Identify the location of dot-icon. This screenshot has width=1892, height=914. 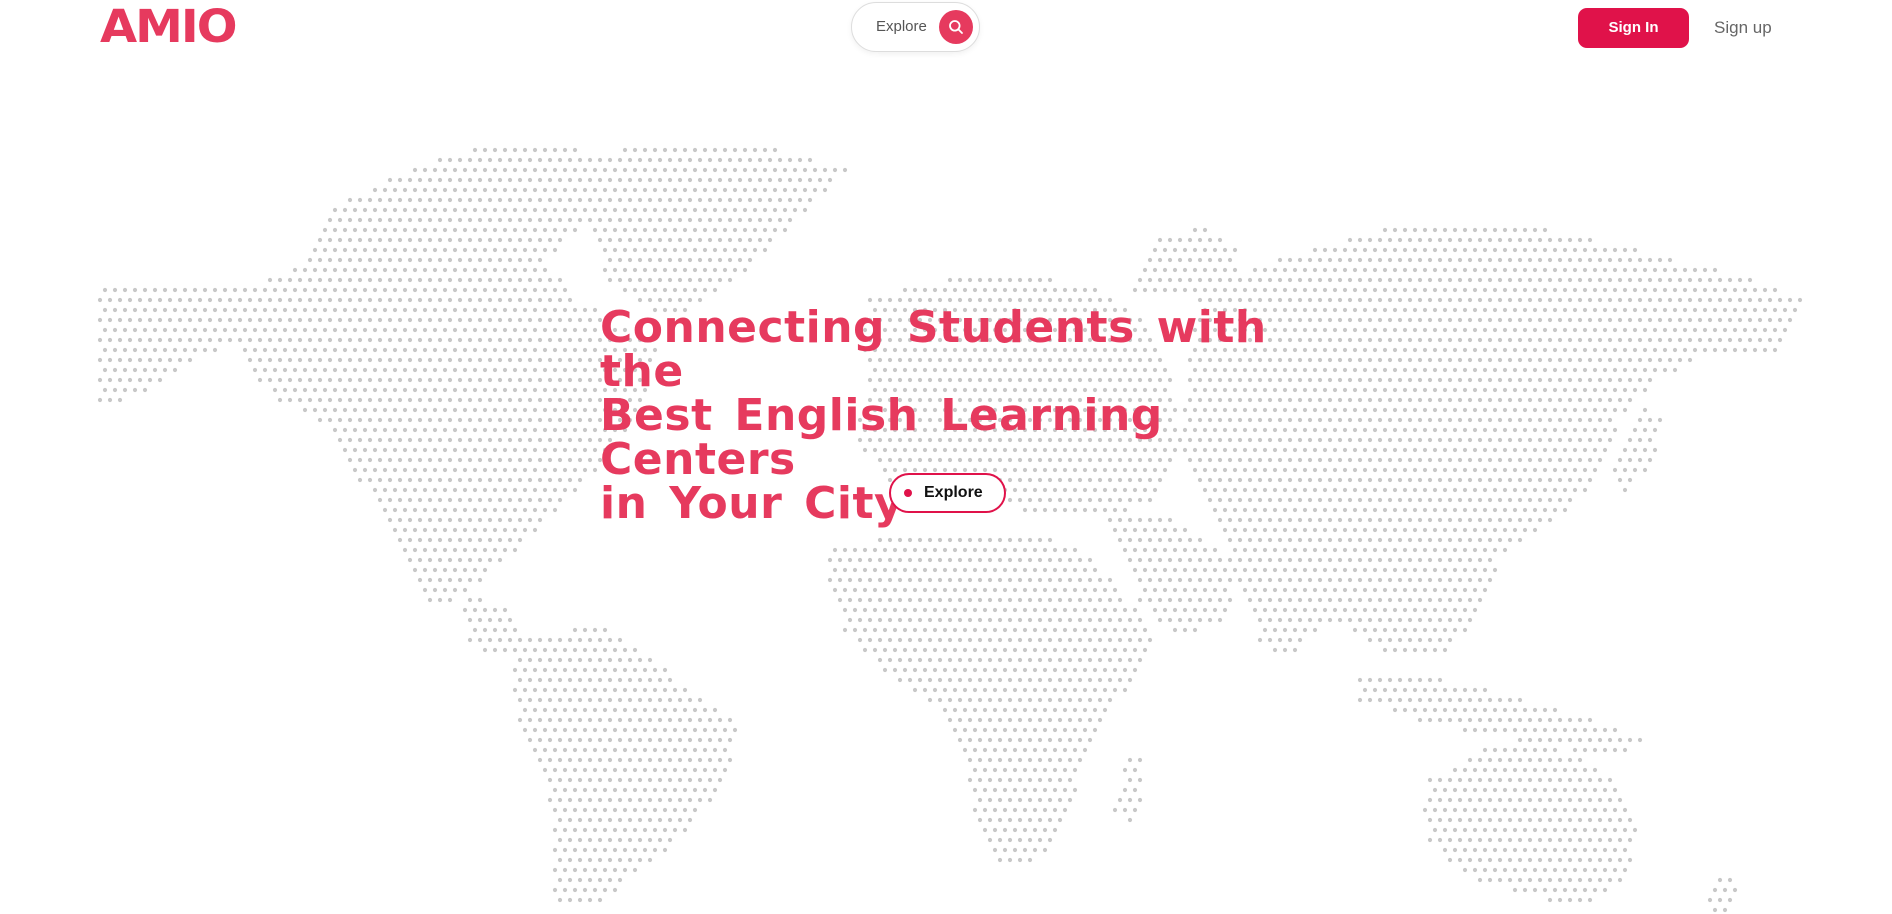
(908, 493).